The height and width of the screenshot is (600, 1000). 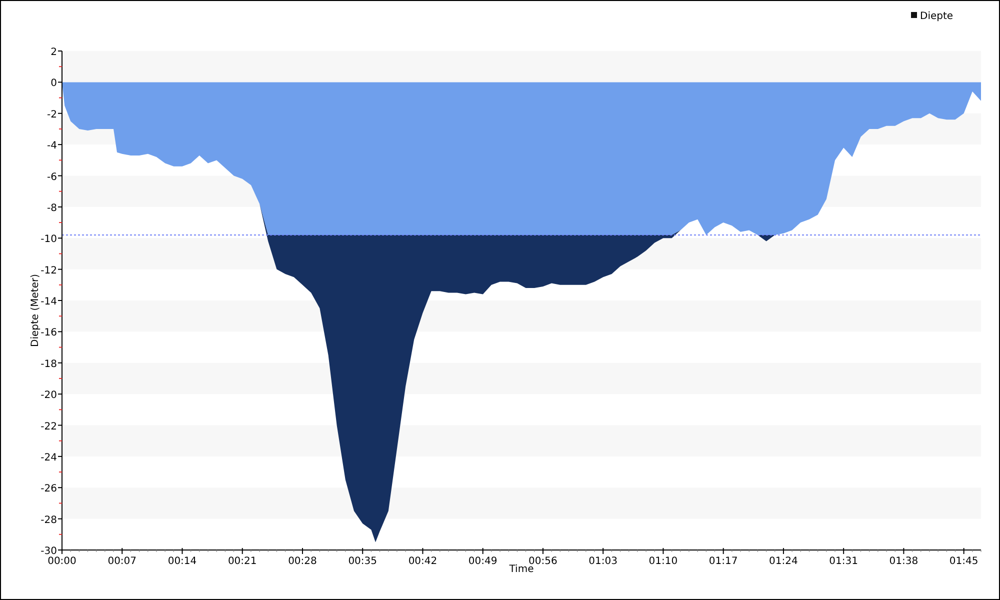 I want to click on axis-tick-label: 00:21, so click(x=242, y=561).